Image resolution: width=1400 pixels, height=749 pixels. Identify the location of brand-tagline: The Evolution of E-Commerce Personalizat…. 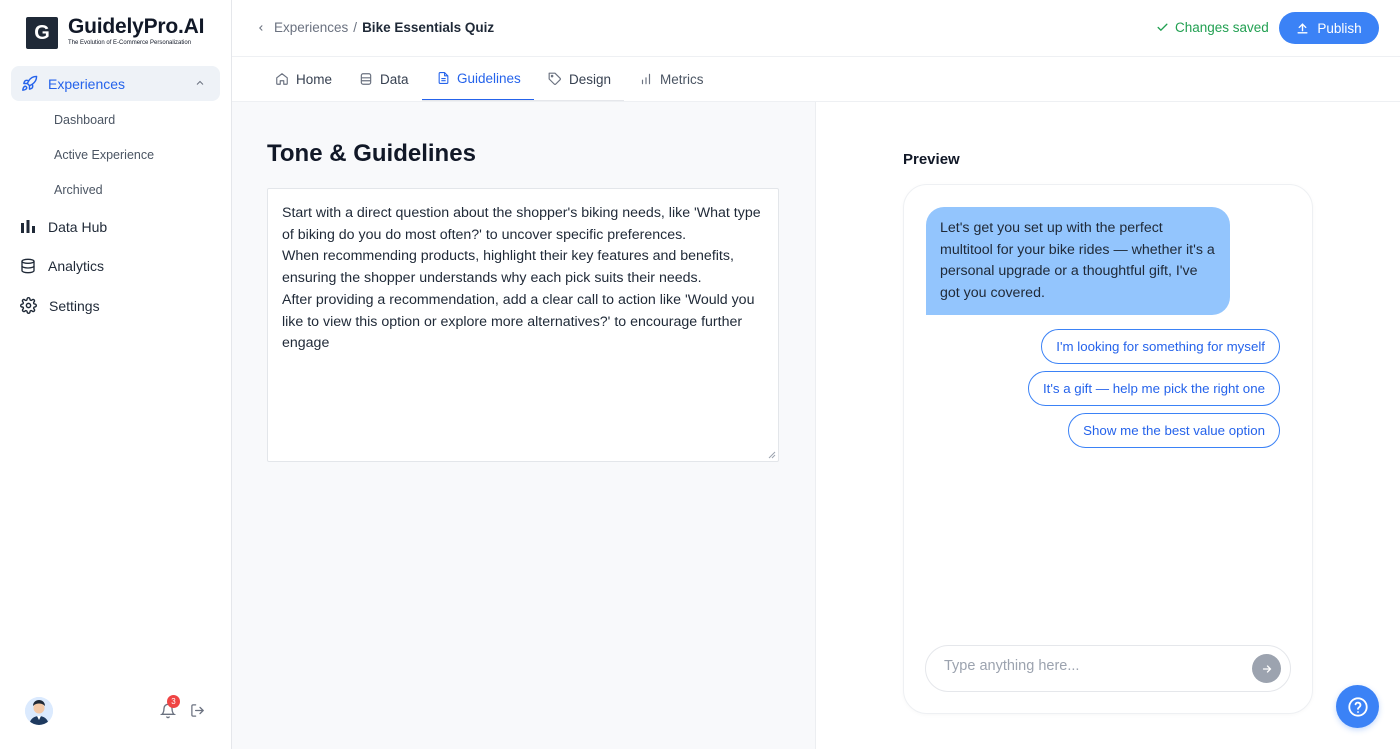
(130, 43).